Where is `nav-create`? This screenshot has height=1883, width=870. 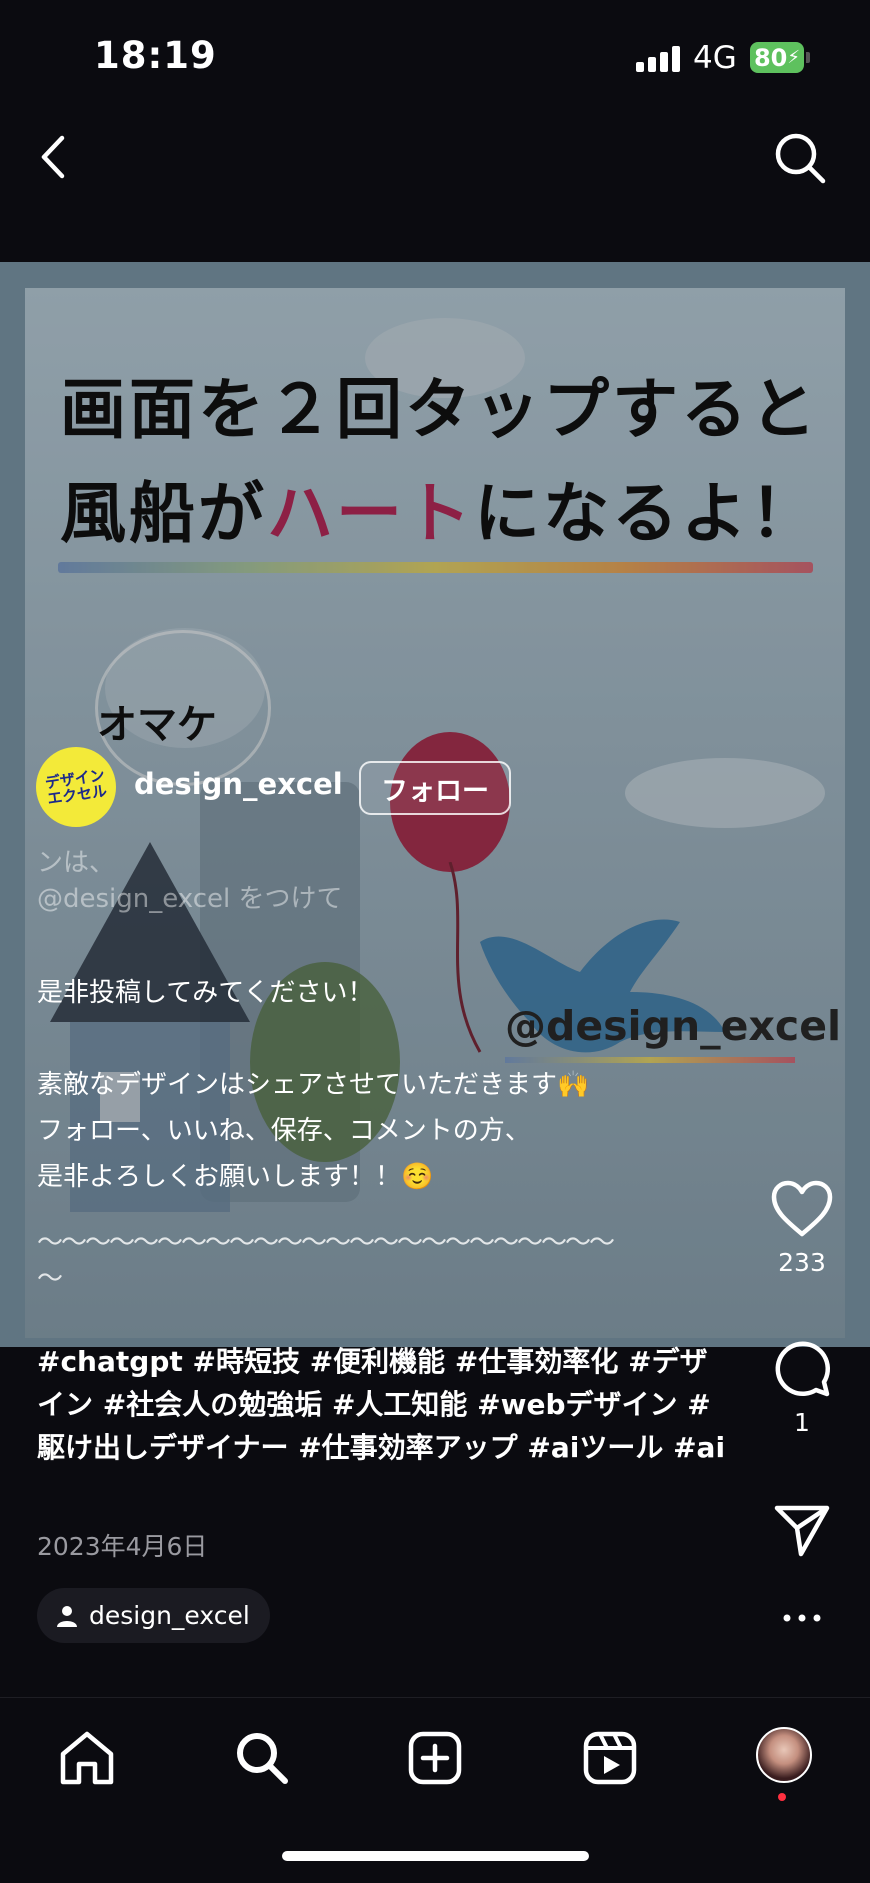 nav-create is located at coordinates (435, 1758).